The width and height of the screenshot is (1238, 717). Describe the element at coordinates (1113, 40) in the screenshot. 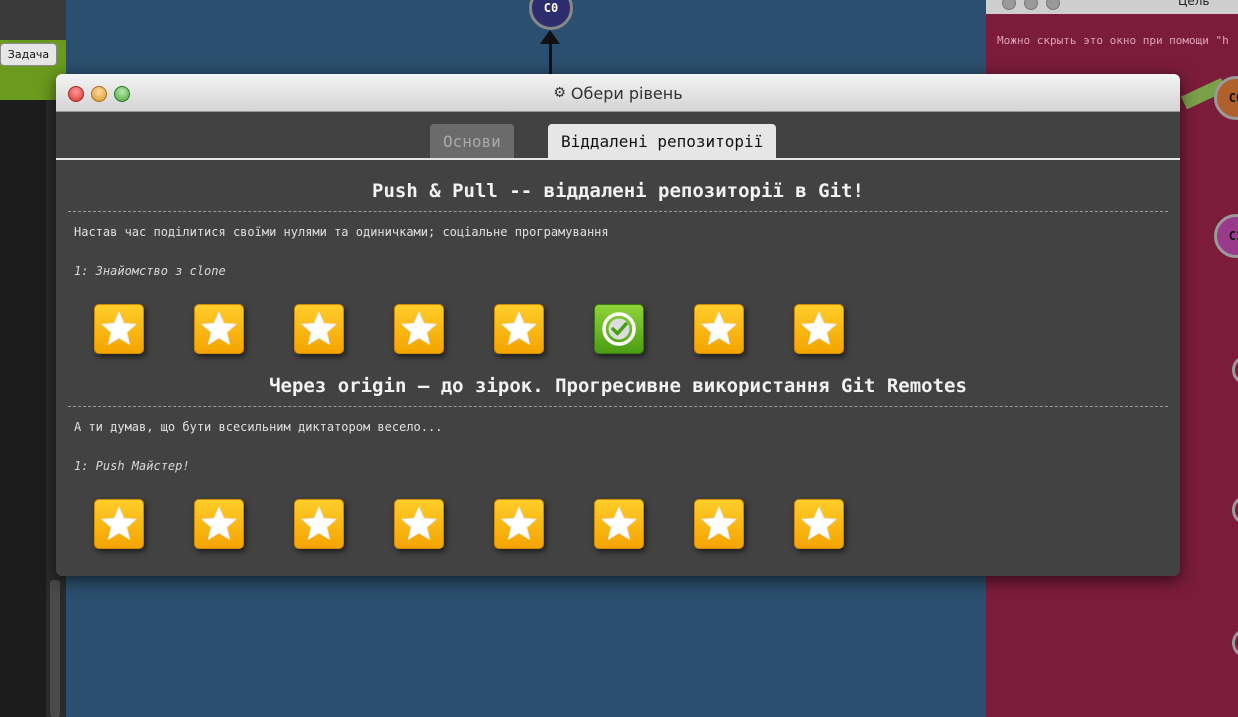

I see `goal-panel-hint: Можно скрыть это окно при помощи "h` at that location.